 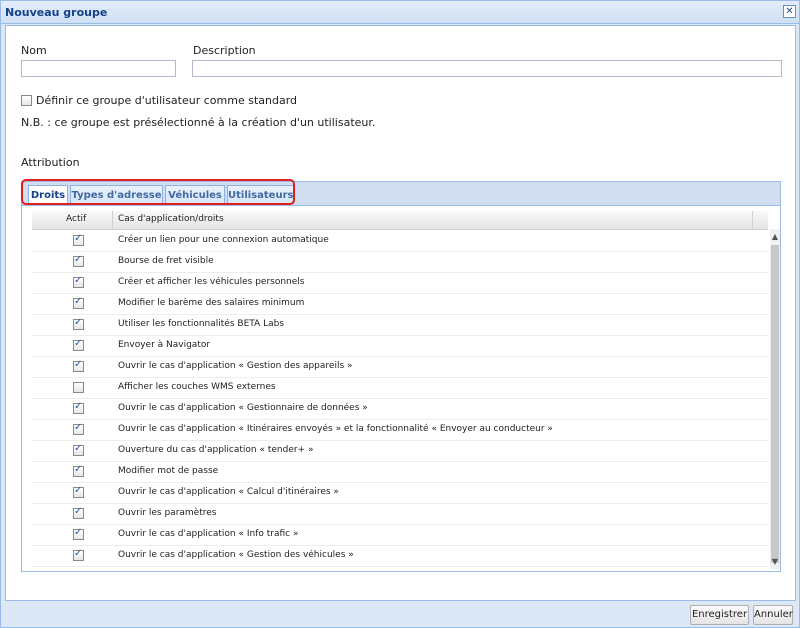 I want to click on column-header-actif: Actif, so click(x=76, y=219).